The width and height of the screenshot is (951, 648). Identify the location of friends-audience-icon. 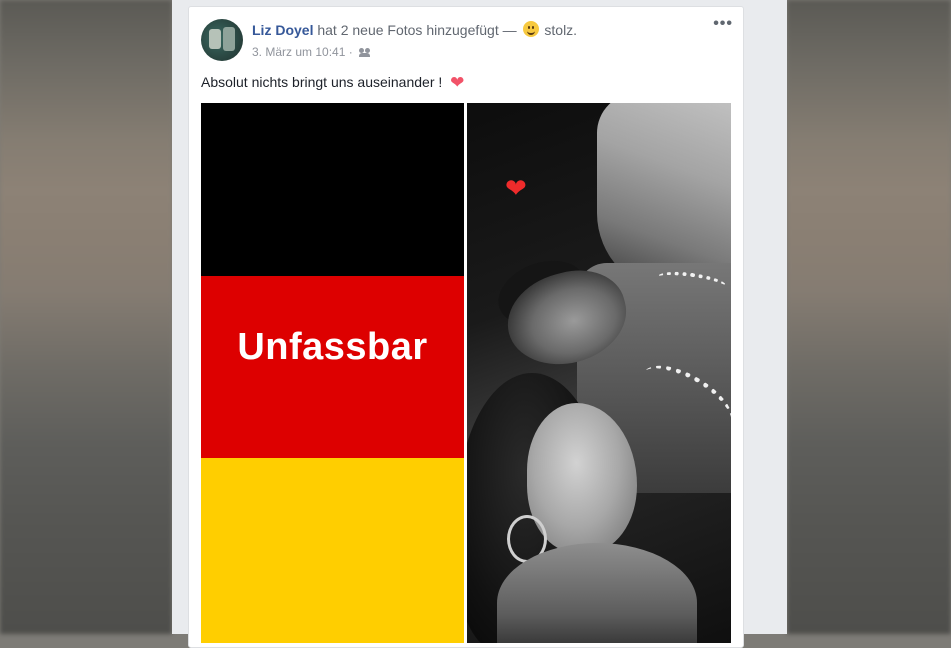
(365, 52).